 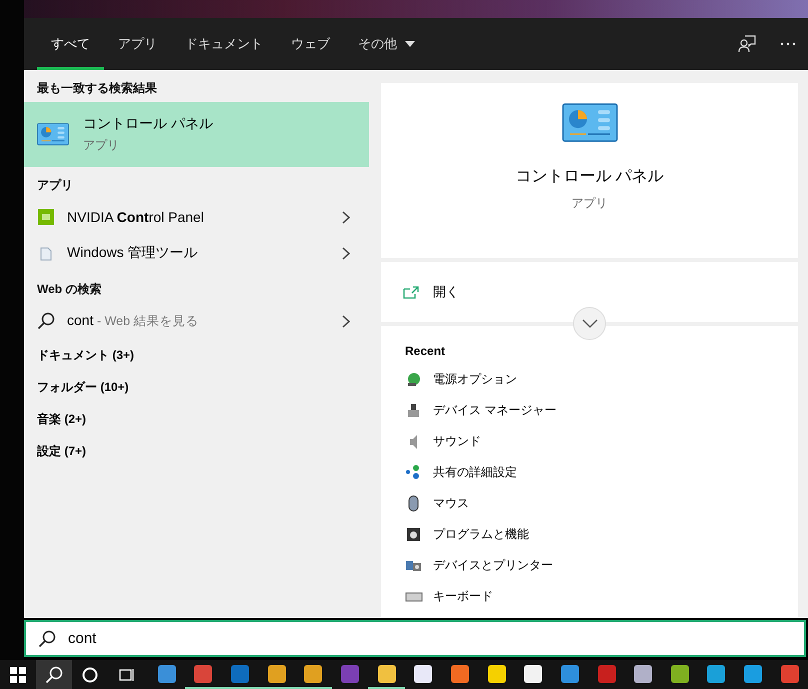 I want to click on category-link: フォルダー (10+), so click(x=196, y=387).